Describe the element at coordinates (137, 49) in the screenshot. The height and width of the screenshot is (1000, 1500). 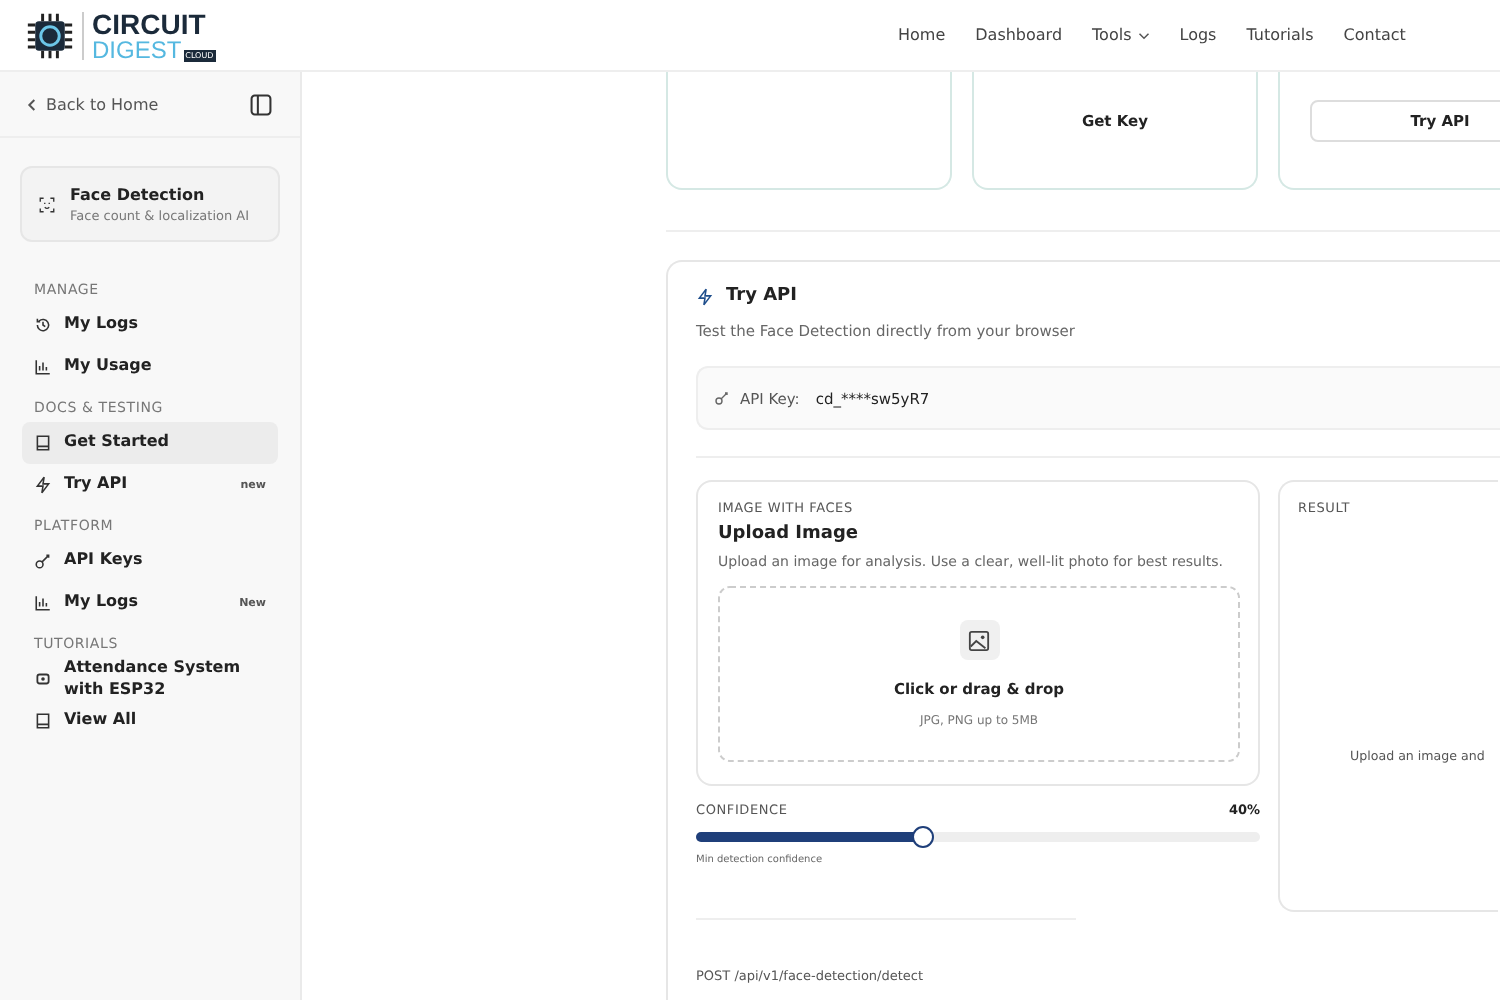
I see `logo-text: DIGEST` at that location.